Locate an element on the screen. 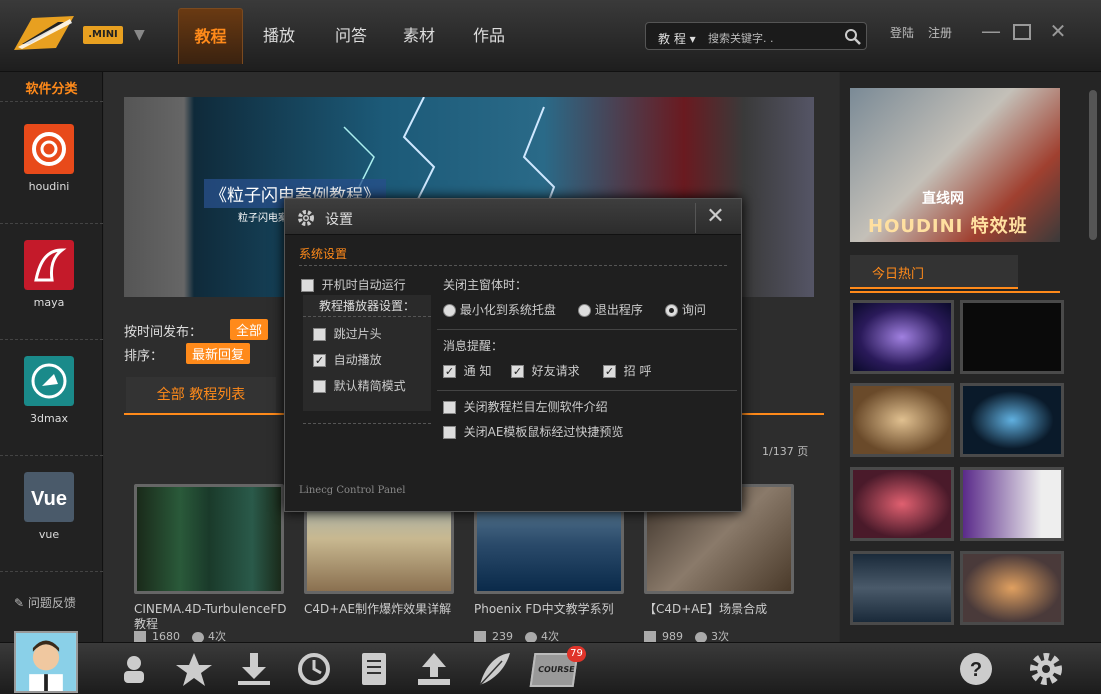 This screenshot has width=1101, height=694. vue-icon: Vue is located at coordinates (49, 497).